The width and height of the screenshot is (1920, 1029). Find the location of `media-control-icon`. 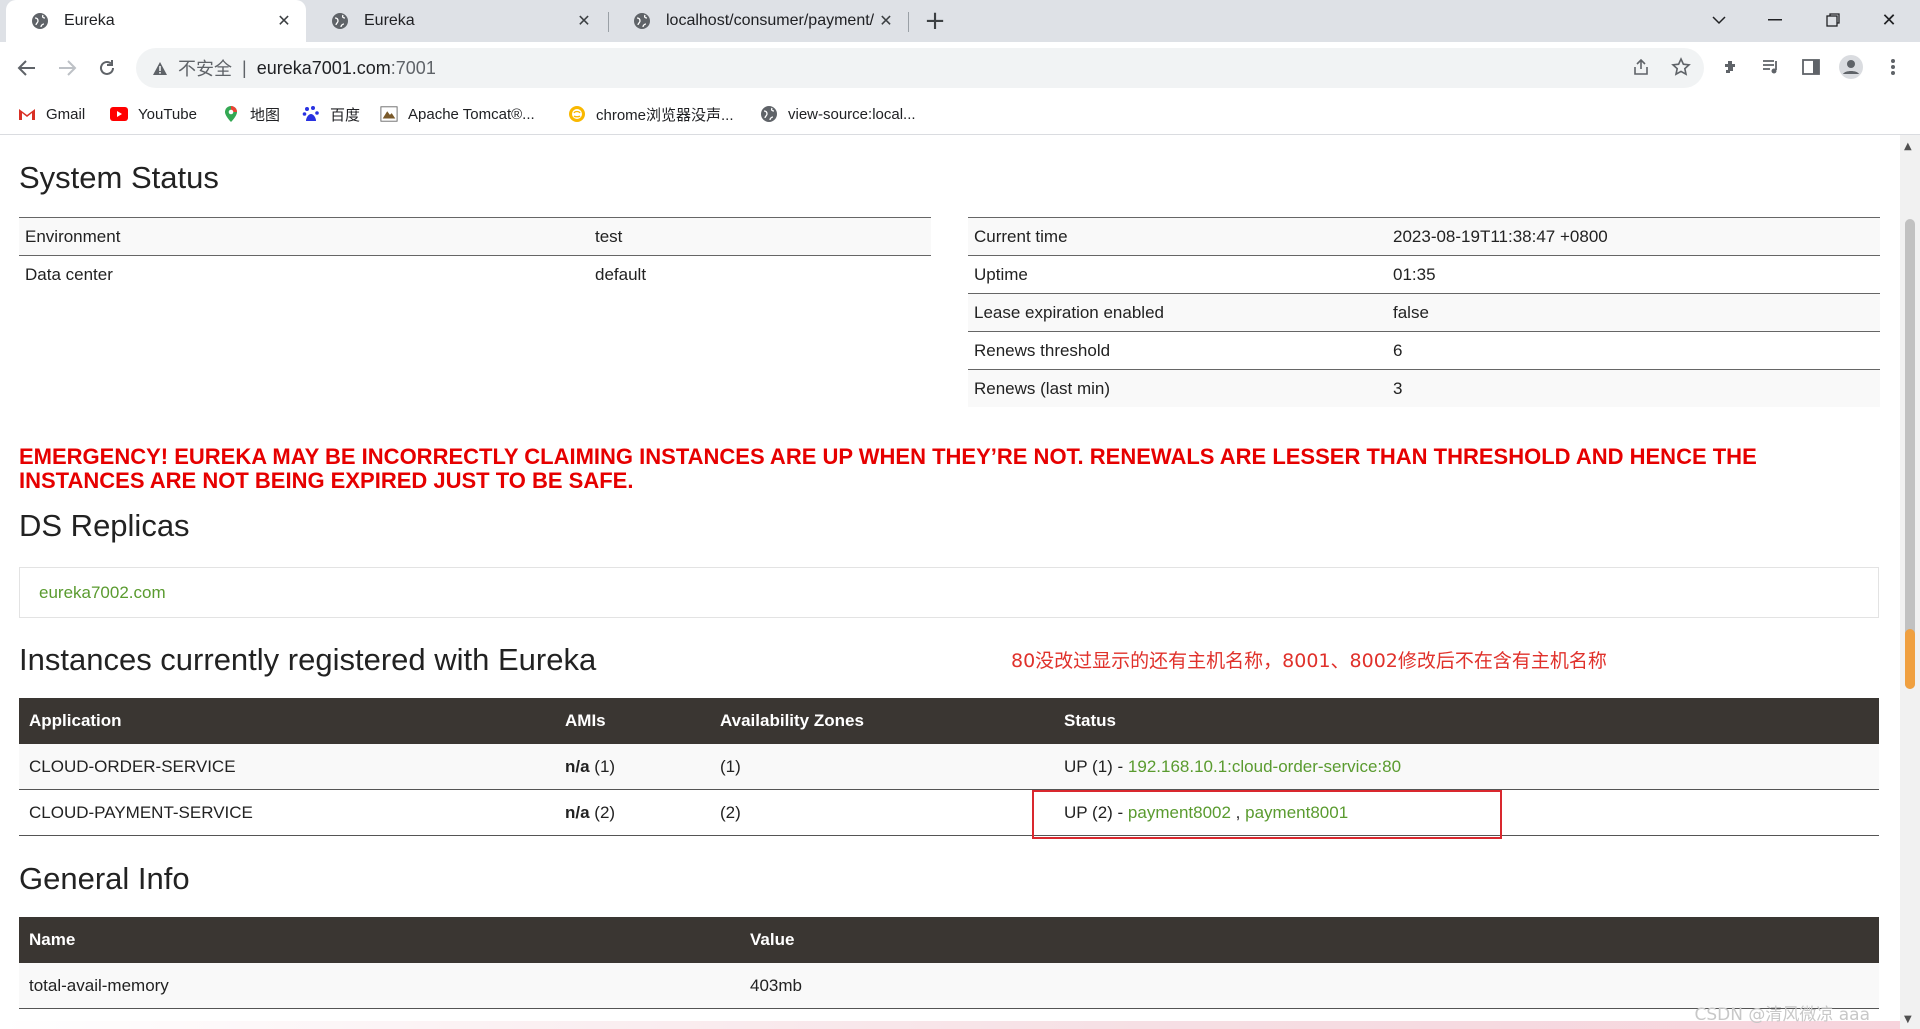

media-control-icon is located at coordinates (1771, 67).